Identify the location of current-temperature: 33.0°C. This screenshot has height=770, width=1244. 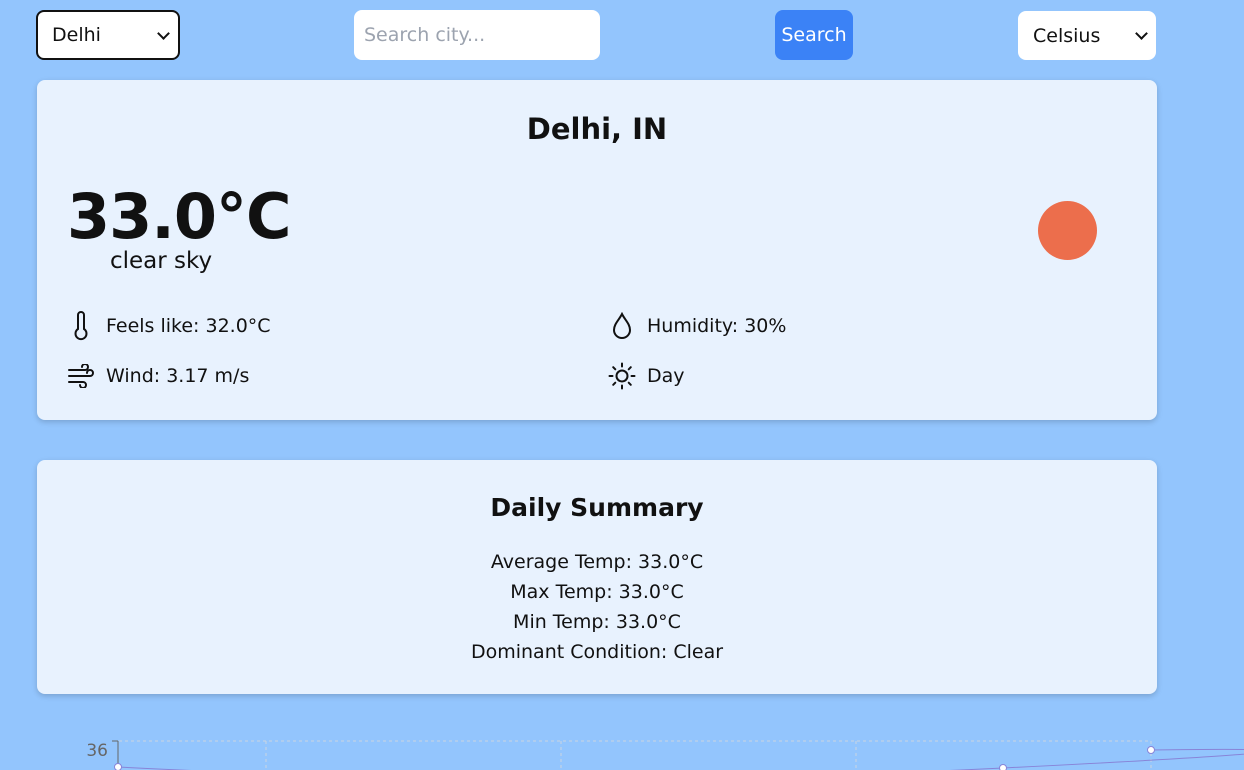
(179, 216).